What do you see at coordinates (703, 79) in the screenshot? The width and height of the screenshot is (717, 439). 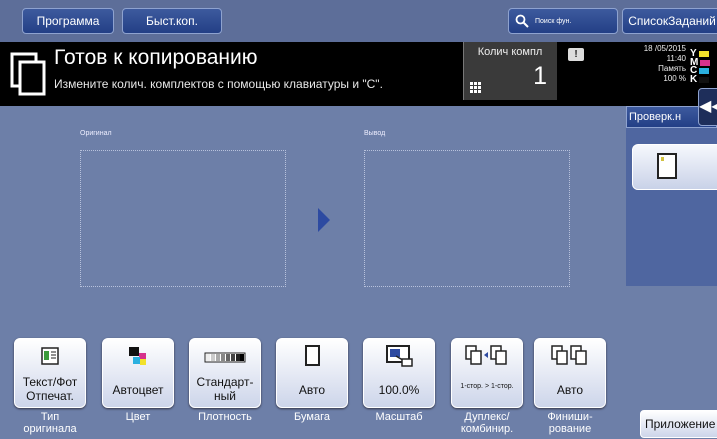 I see `toner-k: K` at bounding box center [703, 79].